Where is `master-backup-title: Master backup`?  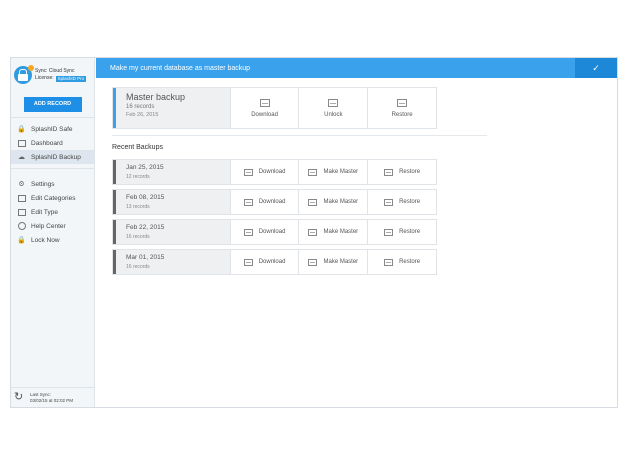 master-backup-title: Master backup is located at coordinates (156, 97).